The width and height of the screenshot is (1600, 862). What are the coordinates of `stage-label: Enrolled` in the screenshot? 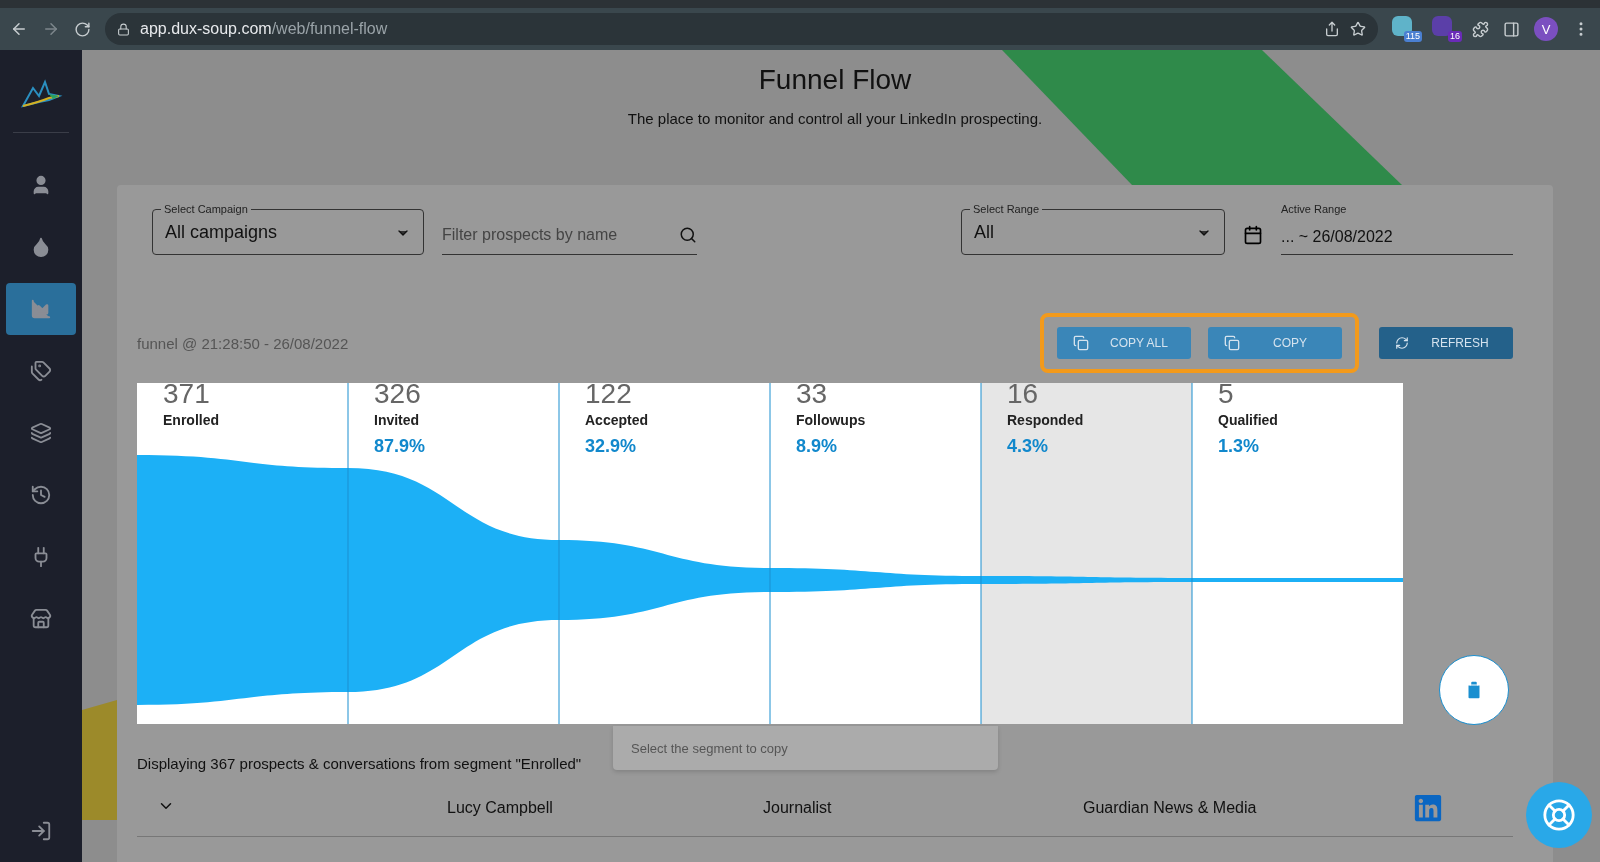 It's located at (191, 420).